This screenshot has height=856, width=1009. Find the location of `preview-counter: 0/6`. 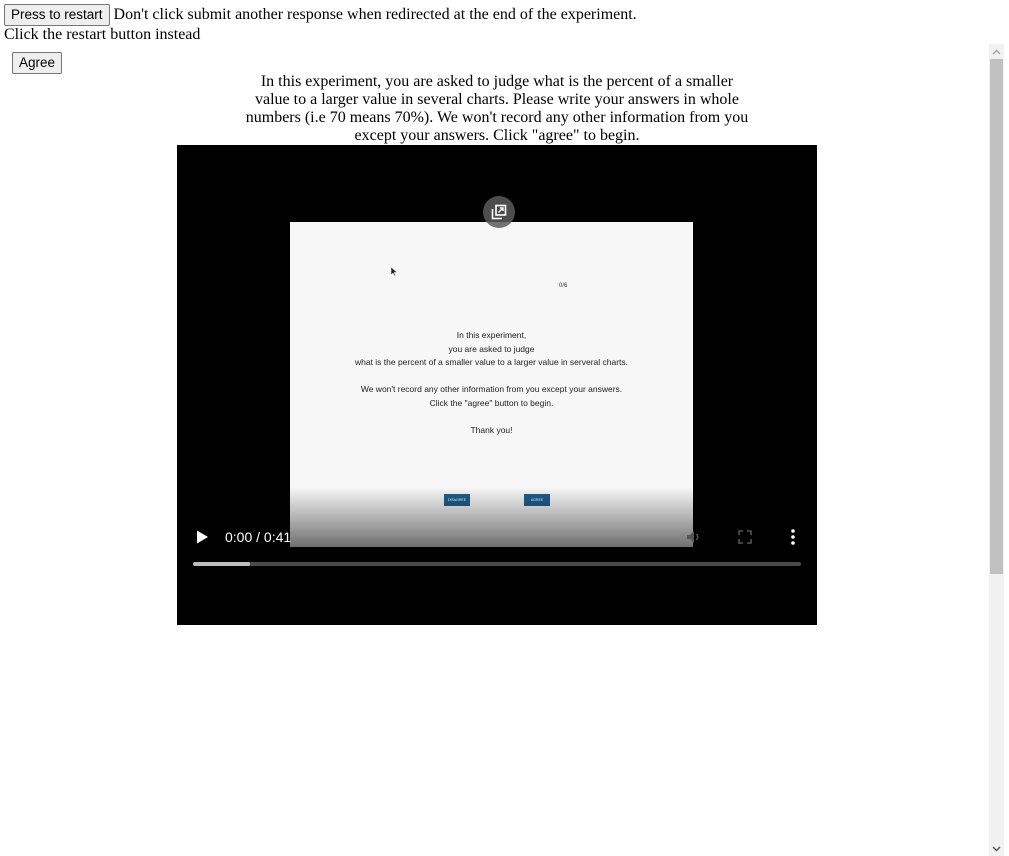

preview-counter: 0/6 is located at coordinates (563, 286).